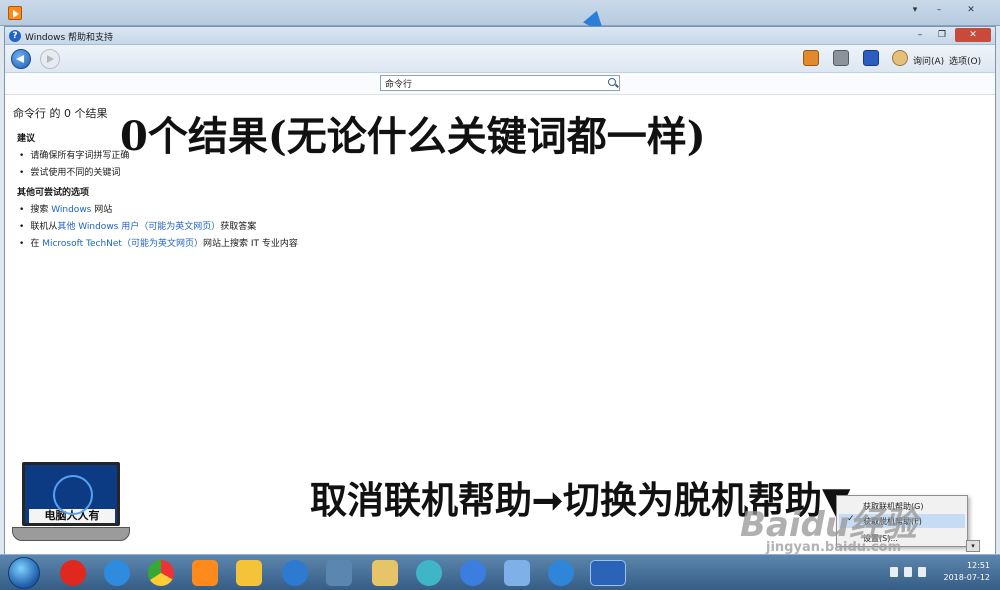 The width and height of the screenshot is (1000, 590). What do you see at coordinates (965, 60) in the screenshot?
I see `options-button: 选项(O)` at bounding box center [965, 60].